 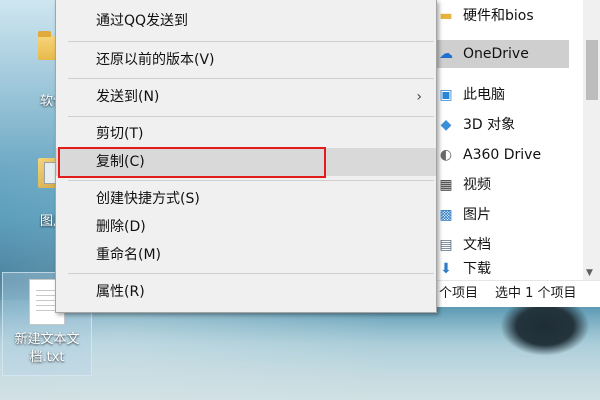 What do you see at coordinates (246, 60) in the screenshot?
I see `menu-item-restore-previous-versions: 还原以前的版本(V)` at bounding box center [246, 60].